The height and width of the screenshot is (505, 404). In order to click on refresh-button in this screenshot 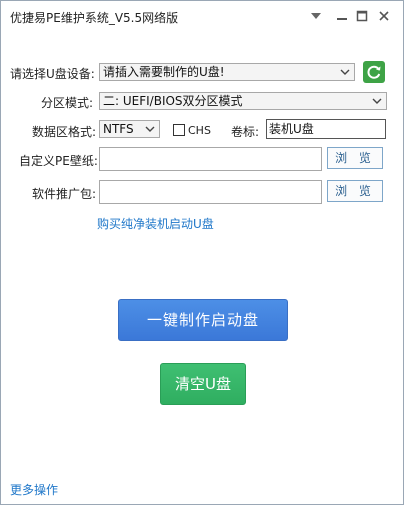, I will do `click(374, 72)`.